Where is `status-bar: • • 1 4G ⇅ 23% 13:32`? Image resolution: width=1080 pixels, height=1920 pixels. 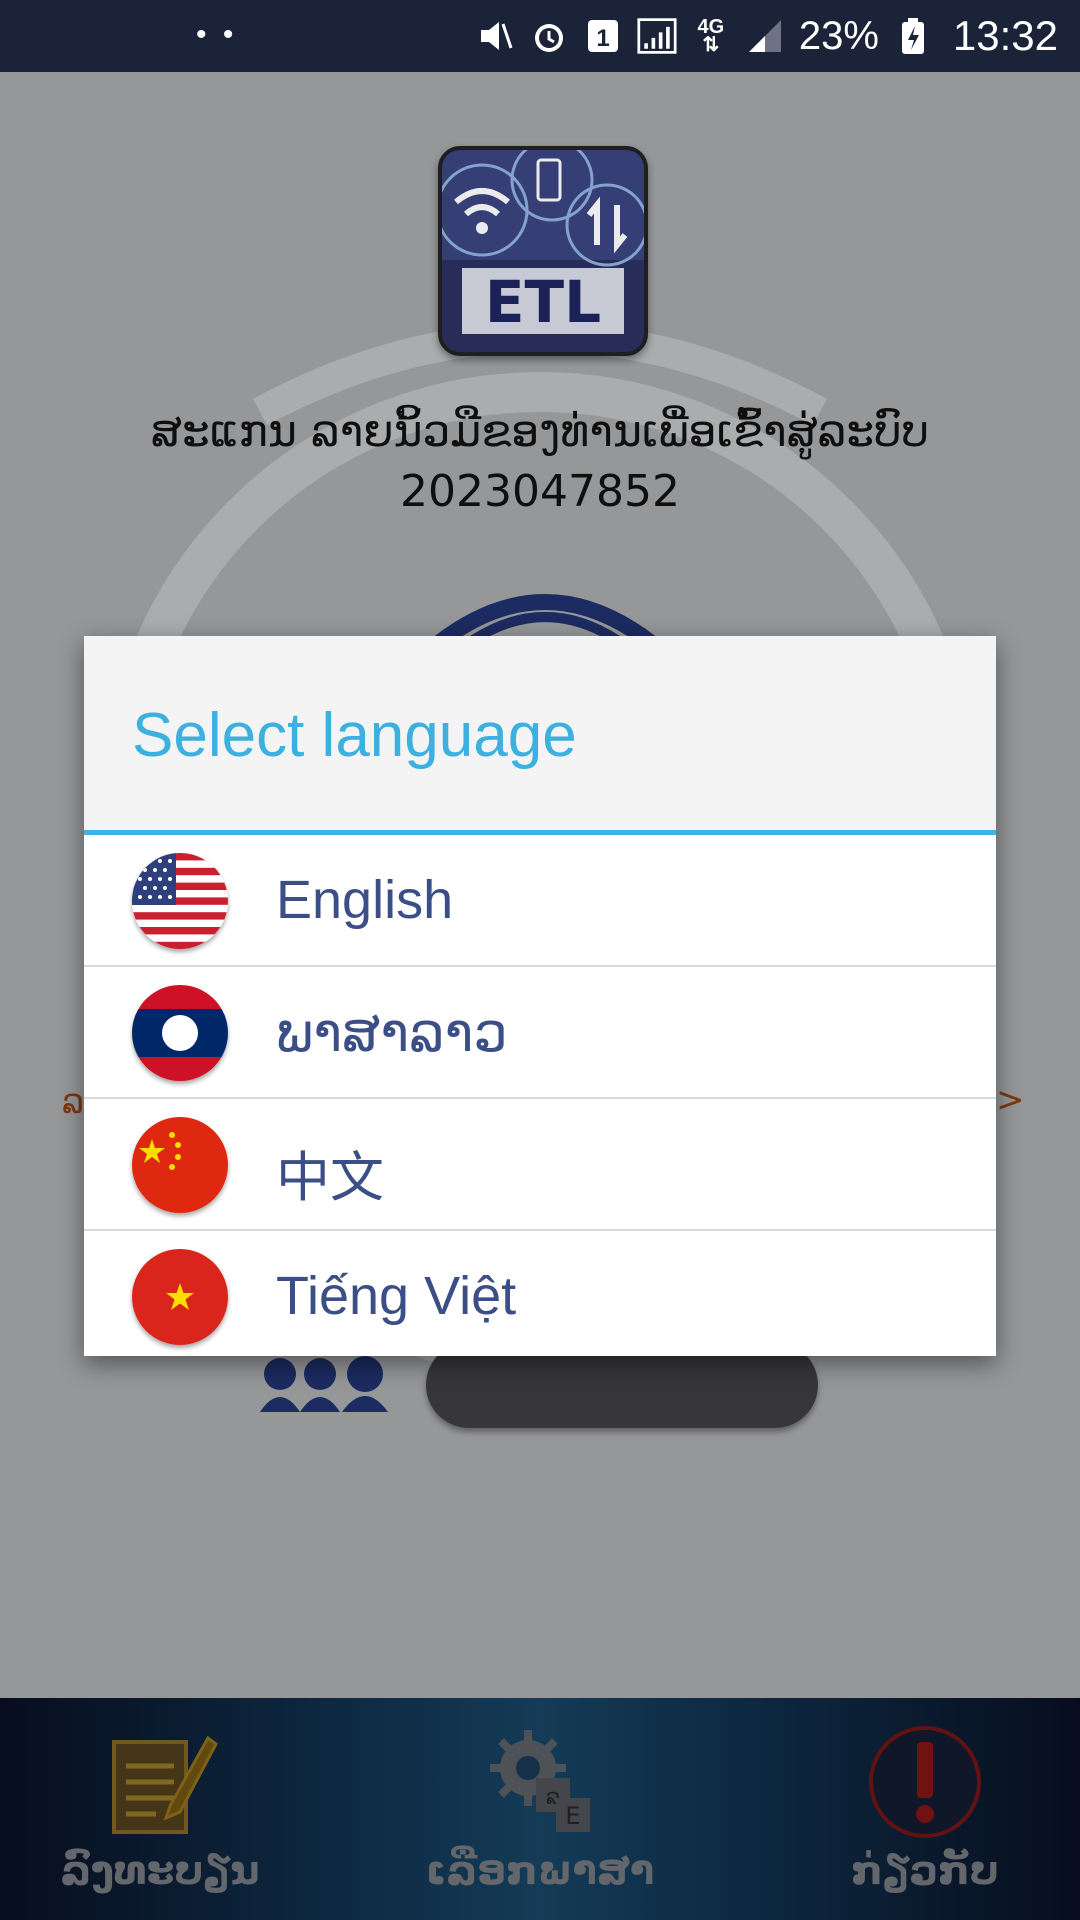 status-bar: • • 1 4G ⇅ 23% 13:32 is located at coordinates (540, 36).